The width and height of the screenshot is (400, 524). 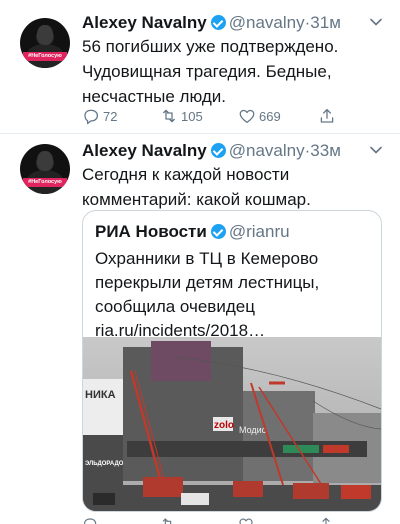 I want to click on tweet-header: Alexey Navalny @navalny·31м, so click(x=211, y=23).